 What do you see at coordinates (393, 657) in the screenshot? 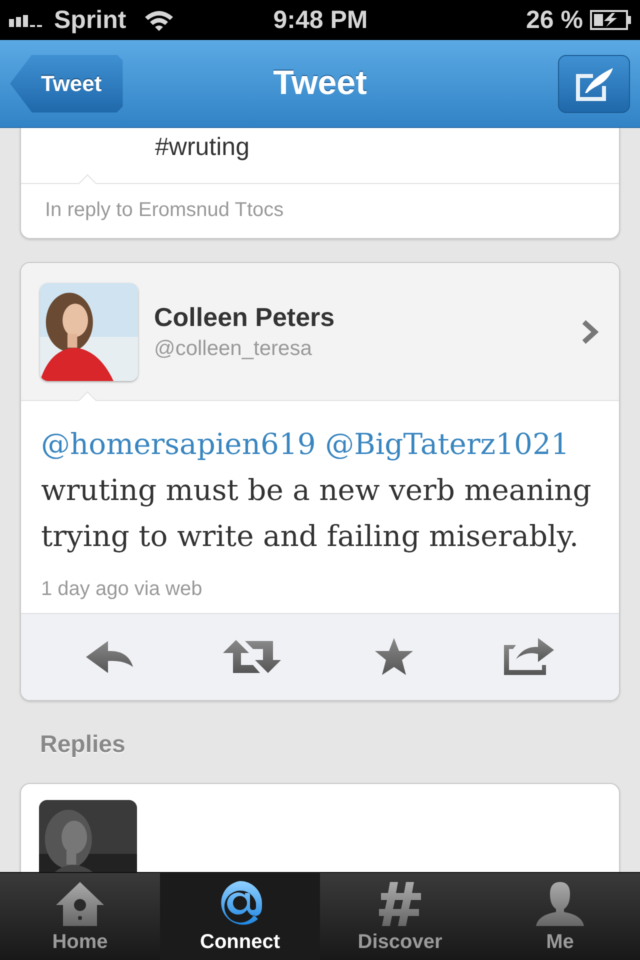
I see `star-icon` at bounding box center [393, 657].